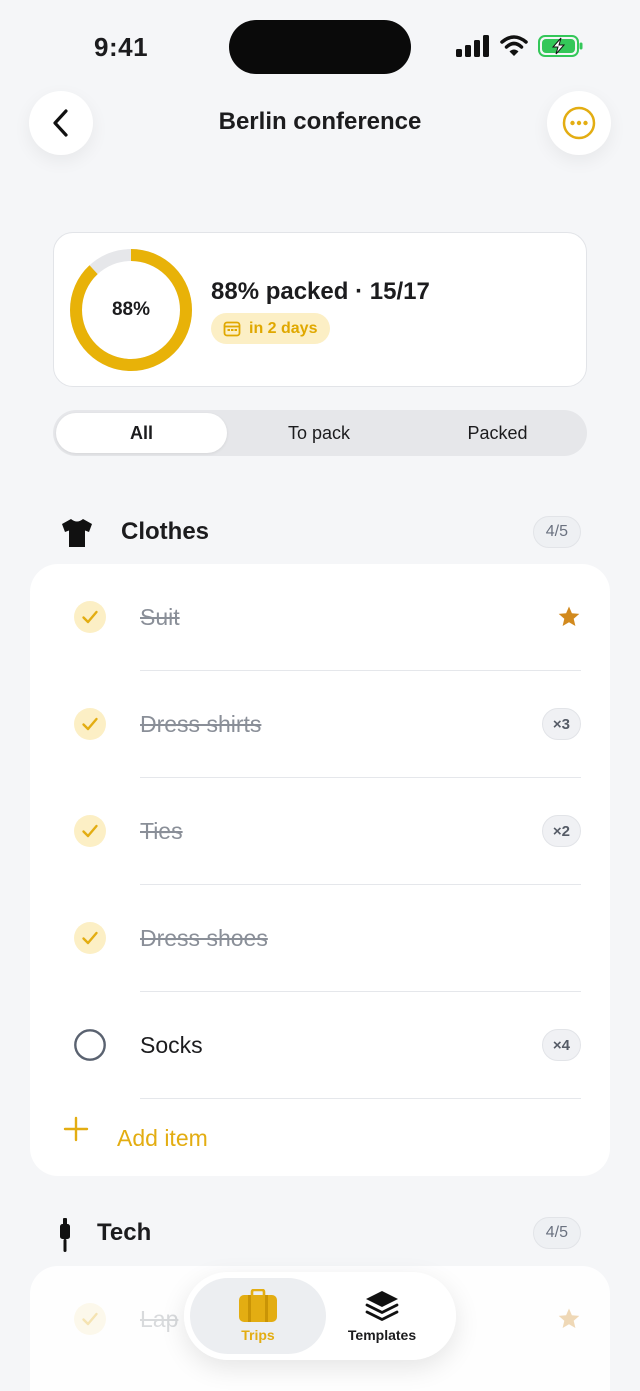 This screenshot has width=640, height=1391. I want to click on list-item: Dress shirts ×3, so click(320, 724).